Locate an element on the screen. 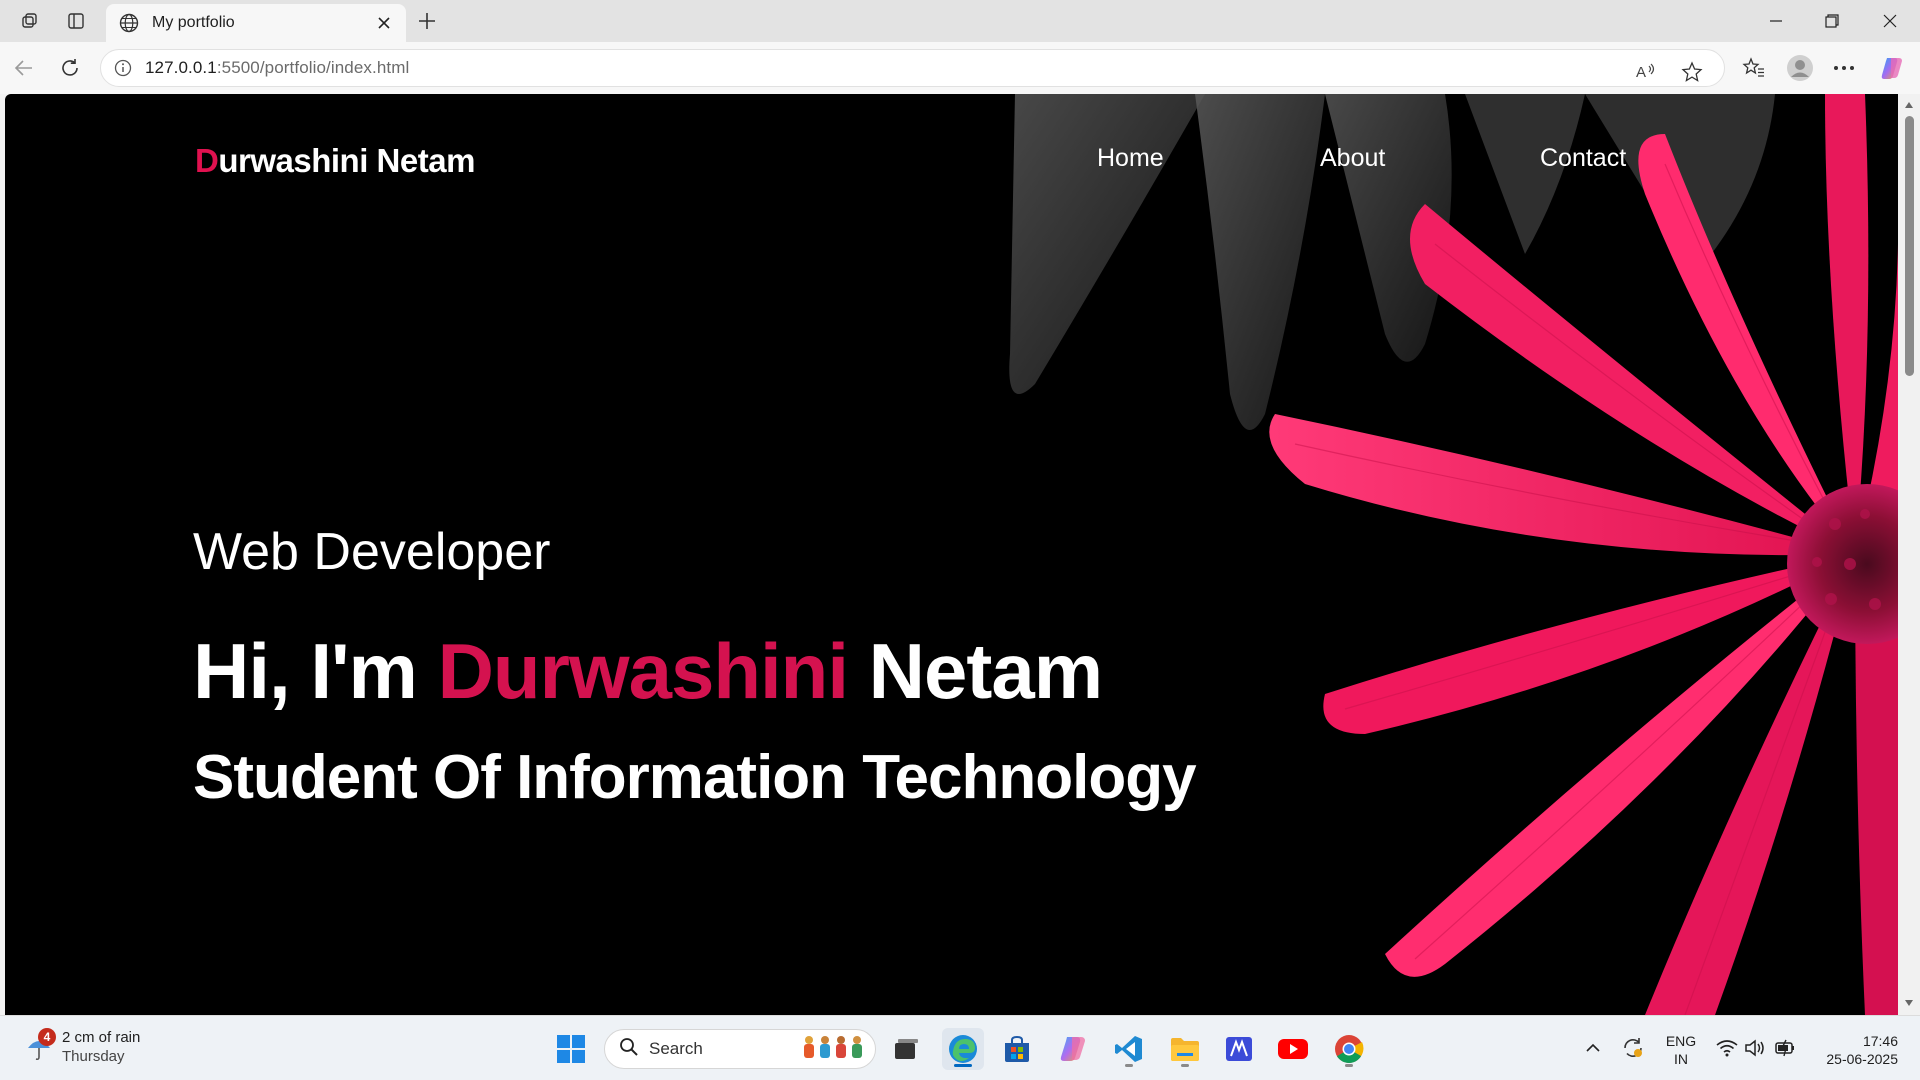  scroll-up-icon is located at coordinates (1909, 105).